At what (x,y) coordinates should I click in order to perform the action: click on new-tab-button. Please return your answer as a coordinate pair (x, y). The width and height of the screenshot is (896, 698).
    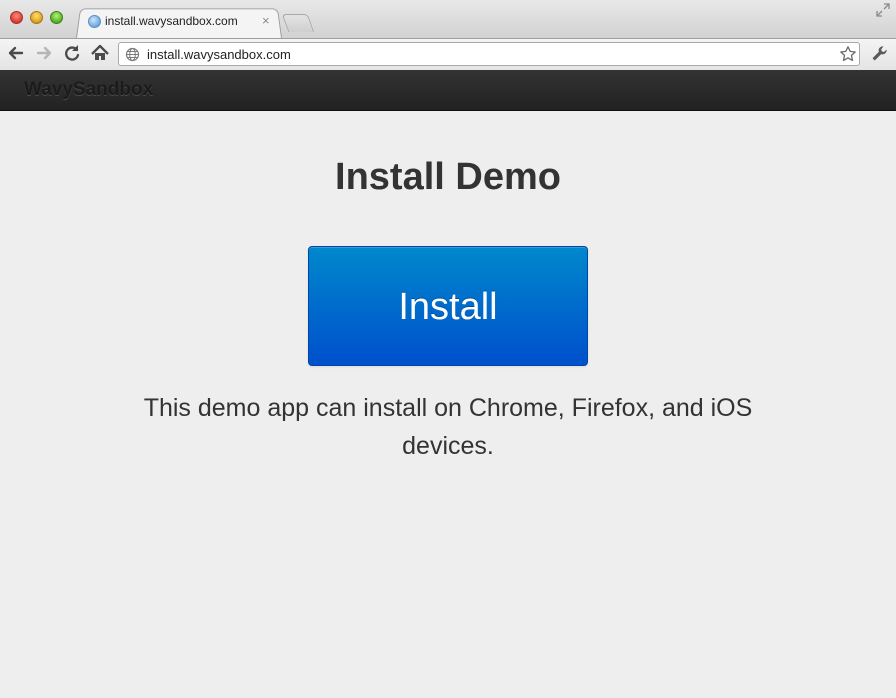
    Looking at the image, I should click on (298, 23).